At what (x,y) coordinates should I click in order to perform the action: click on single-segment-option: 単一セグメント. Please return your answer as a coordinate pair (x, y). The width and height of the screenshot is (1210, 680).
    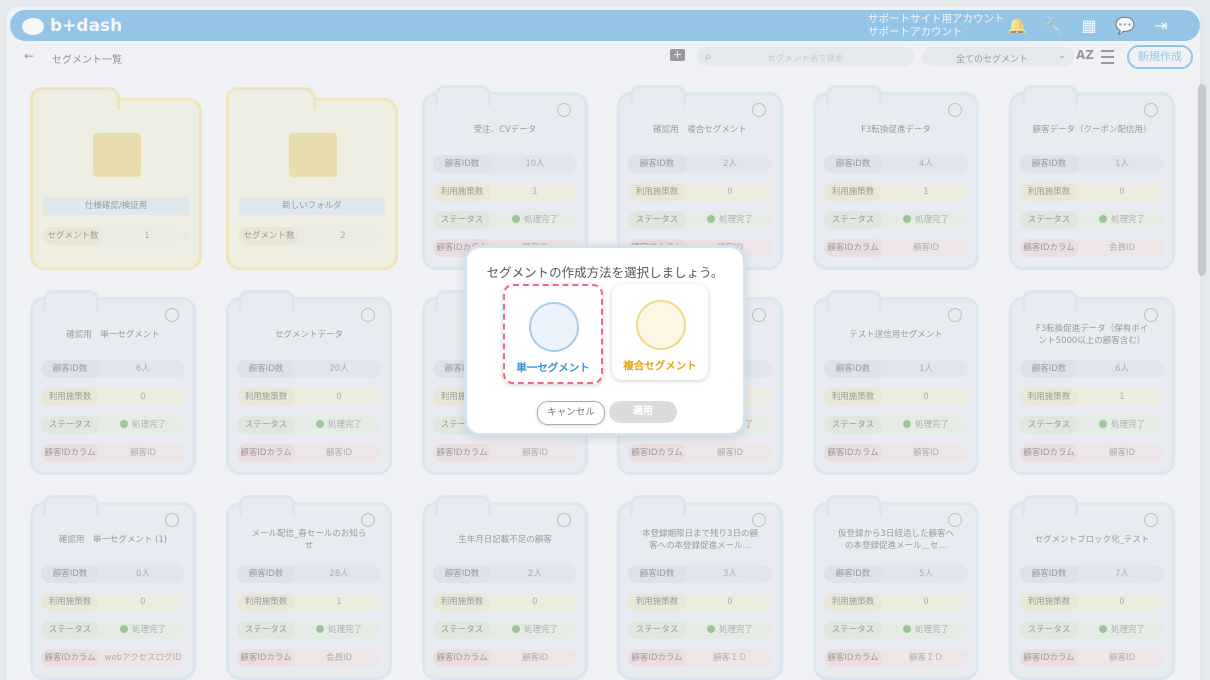
    Looking at the image, I should click on (553, 334).